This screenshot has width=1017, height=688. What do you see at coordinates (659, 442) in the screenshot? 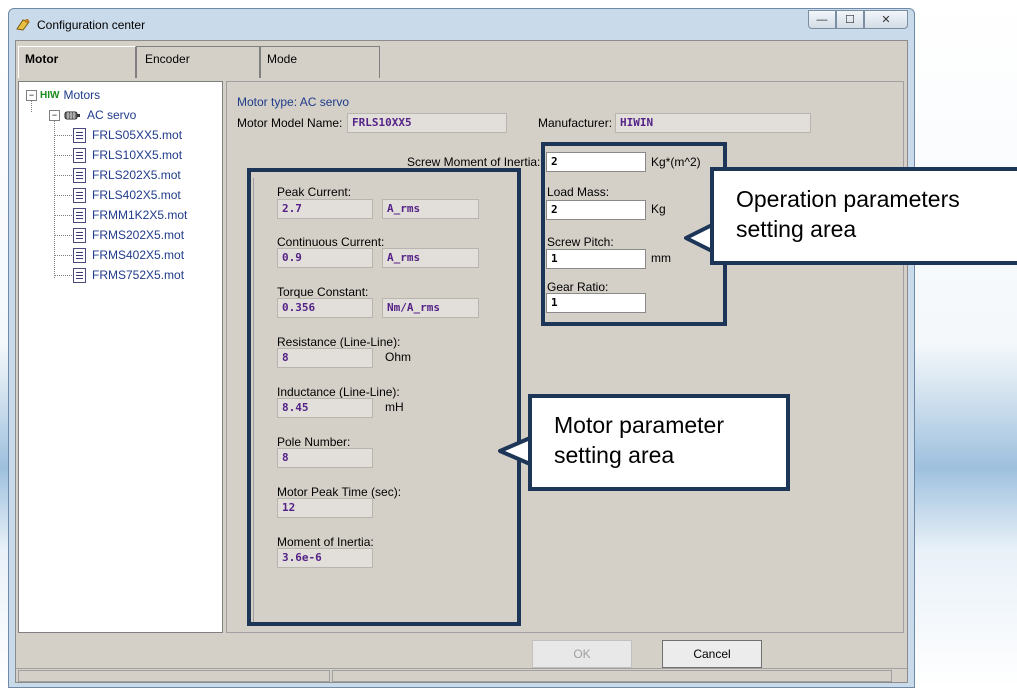
I see `motor-callout-label: Motor parameter setting area` at bounding box center [659, 442].